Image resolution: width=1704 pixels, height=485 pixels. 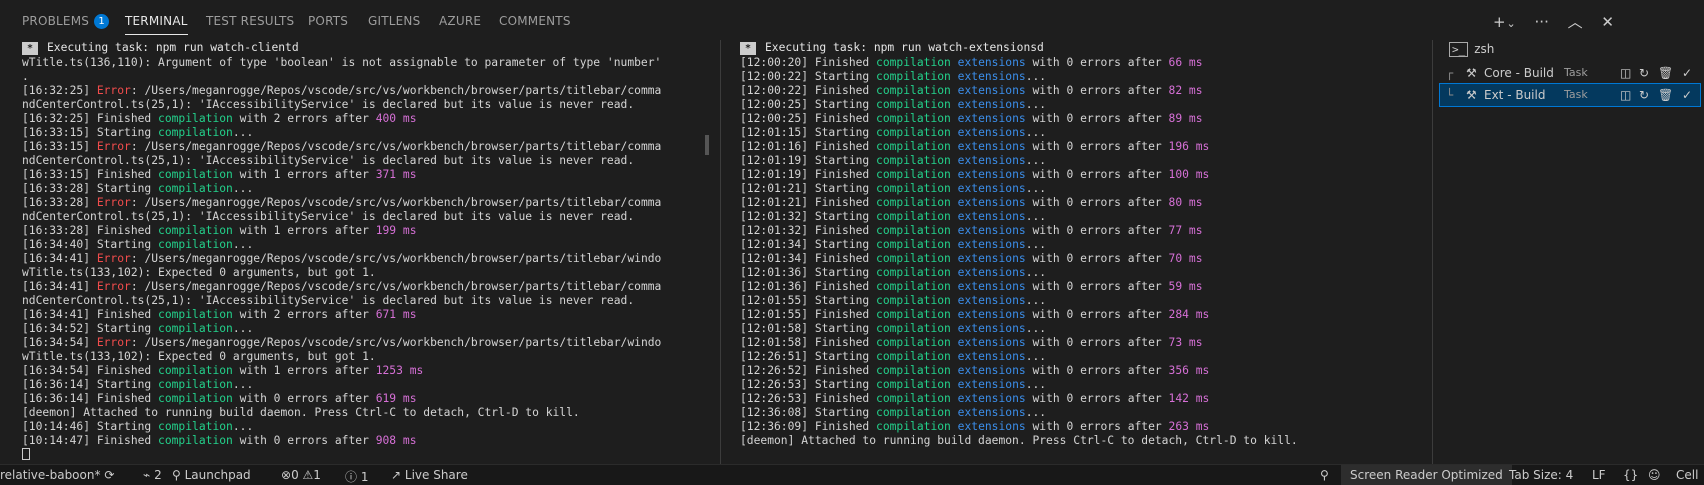 What do you see at coordinates (147, 475) in the screenshot?
I see `ports-icon: ⌁` at bounding box center [147, 475].